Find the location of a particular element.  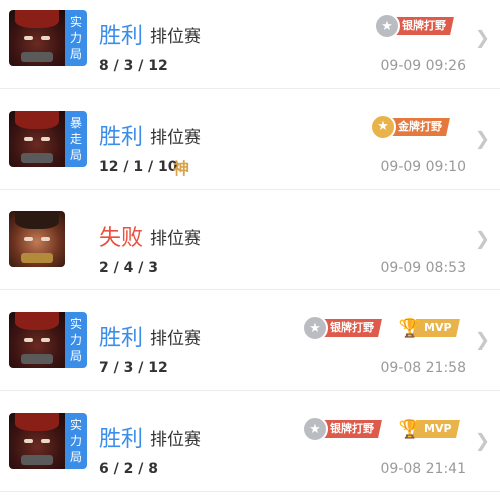

match-time: 09-08 21:41 is located at coordinates (423, 469).